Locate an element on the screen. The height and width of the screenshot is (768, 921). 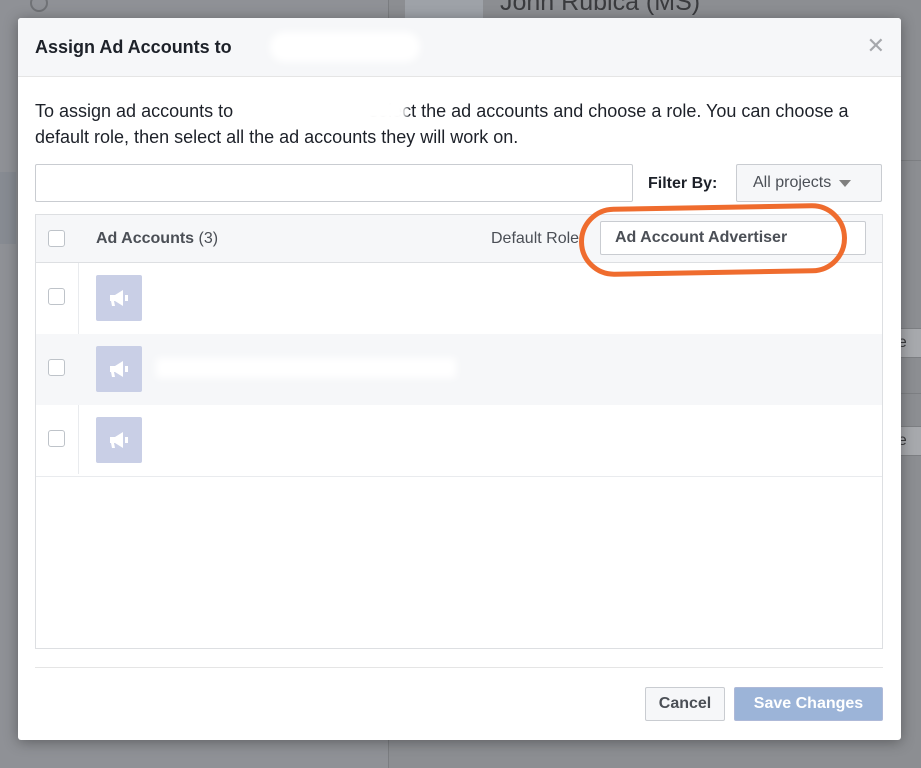
redacted-user-name is located at coordinates (345, 47).